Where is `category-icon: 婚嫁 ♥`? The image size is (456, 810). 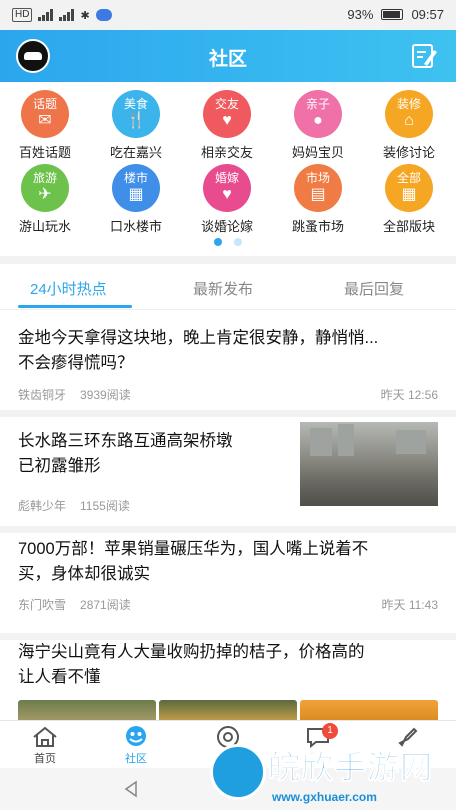 category-icon: 婚嫁 ♥ is located at coordinates (227, 188).